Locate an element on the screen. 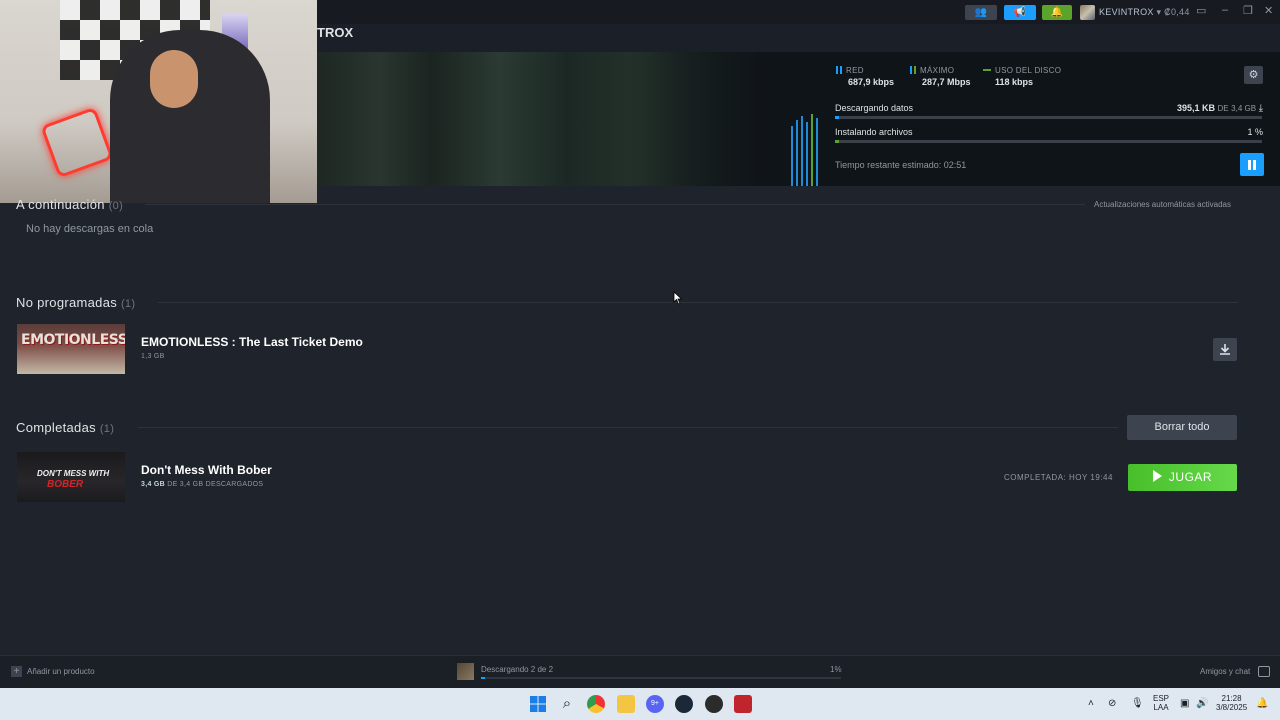 This screenshot has width=1280, height=720. language-indicator: ESP LAA is located at coordinates (1161, 703).